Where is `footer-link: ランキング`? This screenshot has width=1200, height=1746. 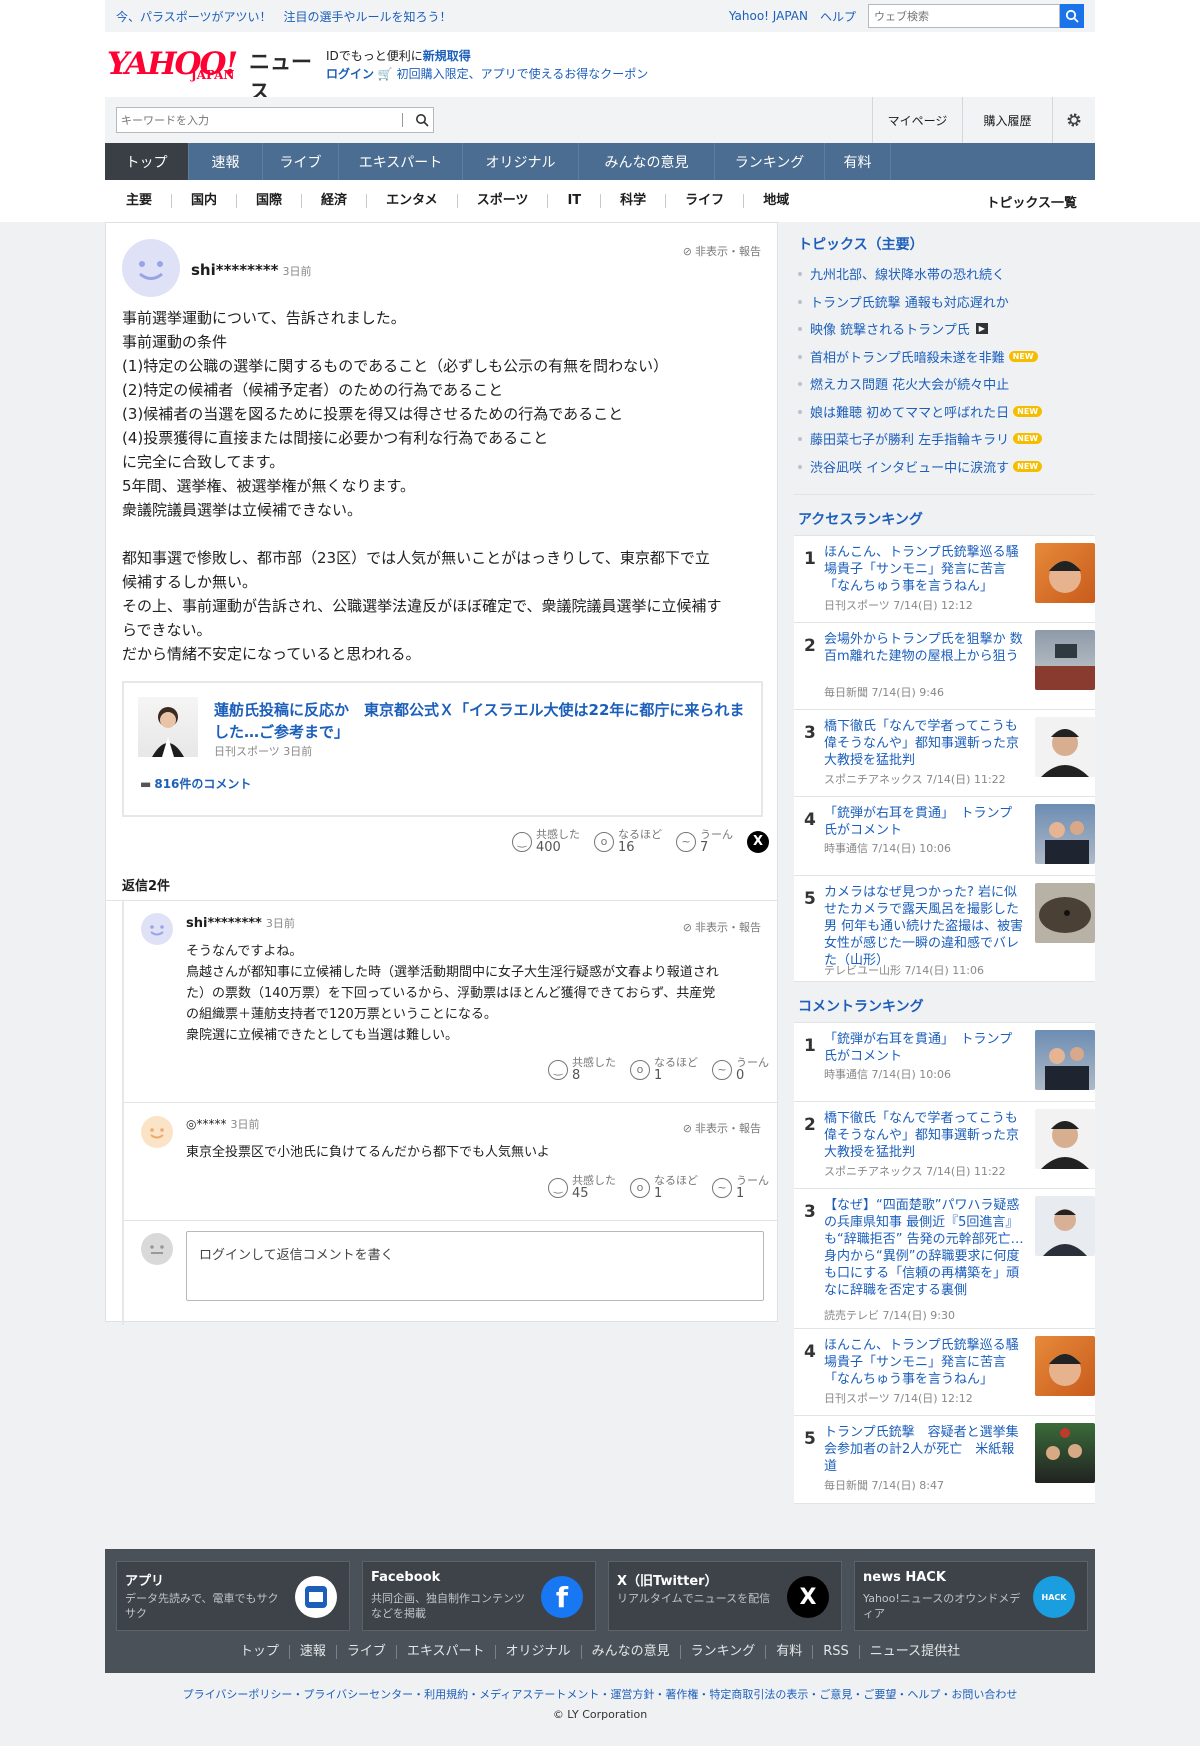 footer-link: ランキング is located at coordinates (724, 1652).